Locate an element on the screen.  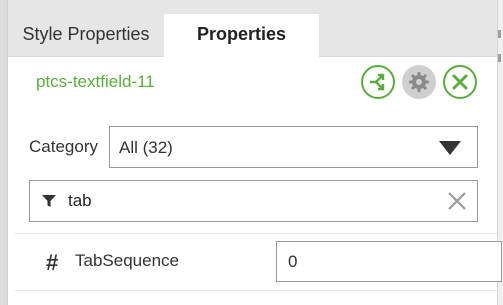
clear-filter-icon is located at coordinates (457, 201).